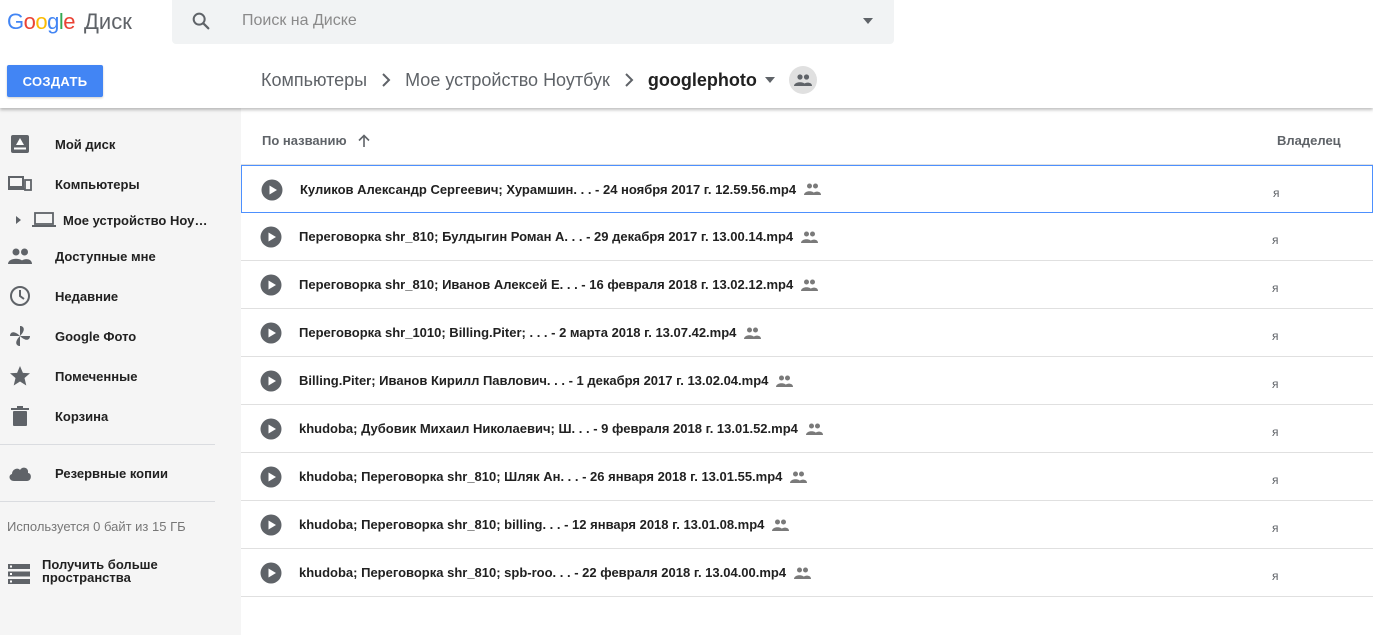 The image size is (1373, 635). What do you see at coordinates (19, 574) in the screenshot?
I see `storage-icon` at bounding box center [19, 574].